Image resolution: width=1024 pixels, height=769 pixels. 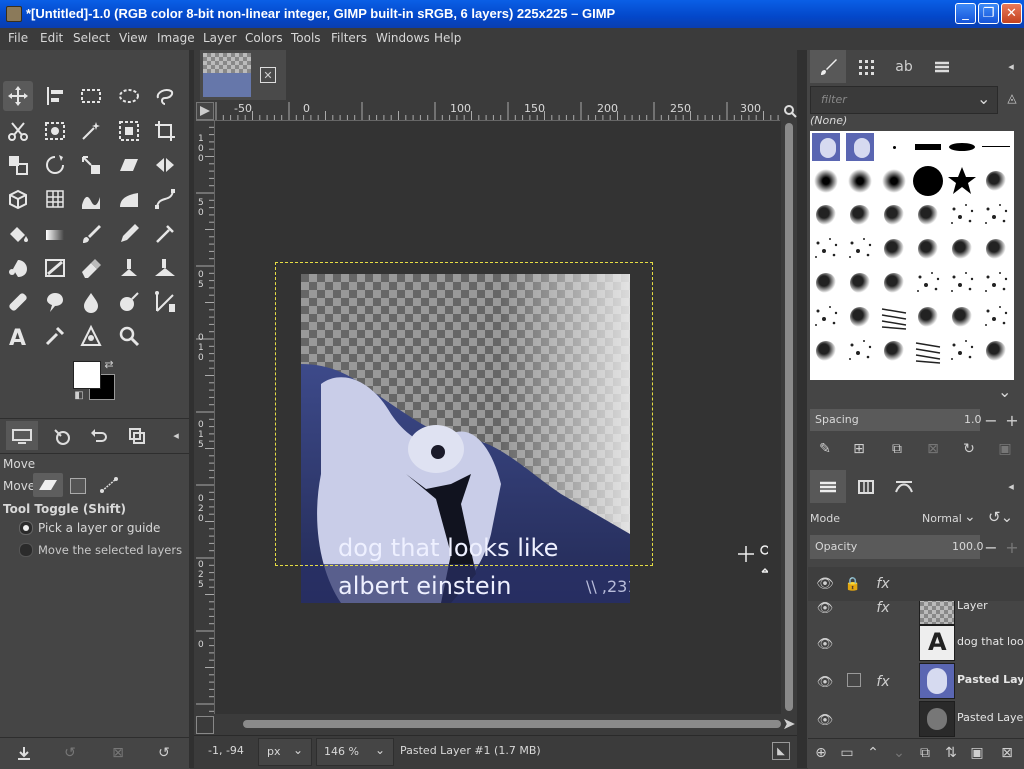 What do you see at coordinates (916, 642) in the screenshot?
I see `layer-row: 👁 A dog that looks` at bounding box center [916, 642].